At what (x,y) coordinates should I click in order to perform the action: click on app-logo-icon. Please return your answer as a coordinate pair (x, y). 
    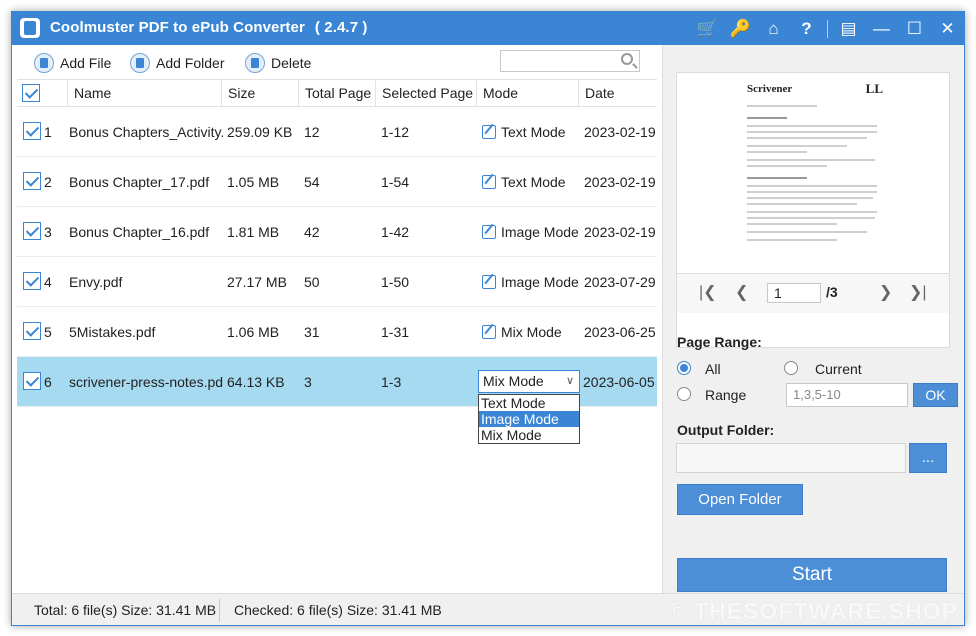
    Looking at the image, I should click on (30, 28).